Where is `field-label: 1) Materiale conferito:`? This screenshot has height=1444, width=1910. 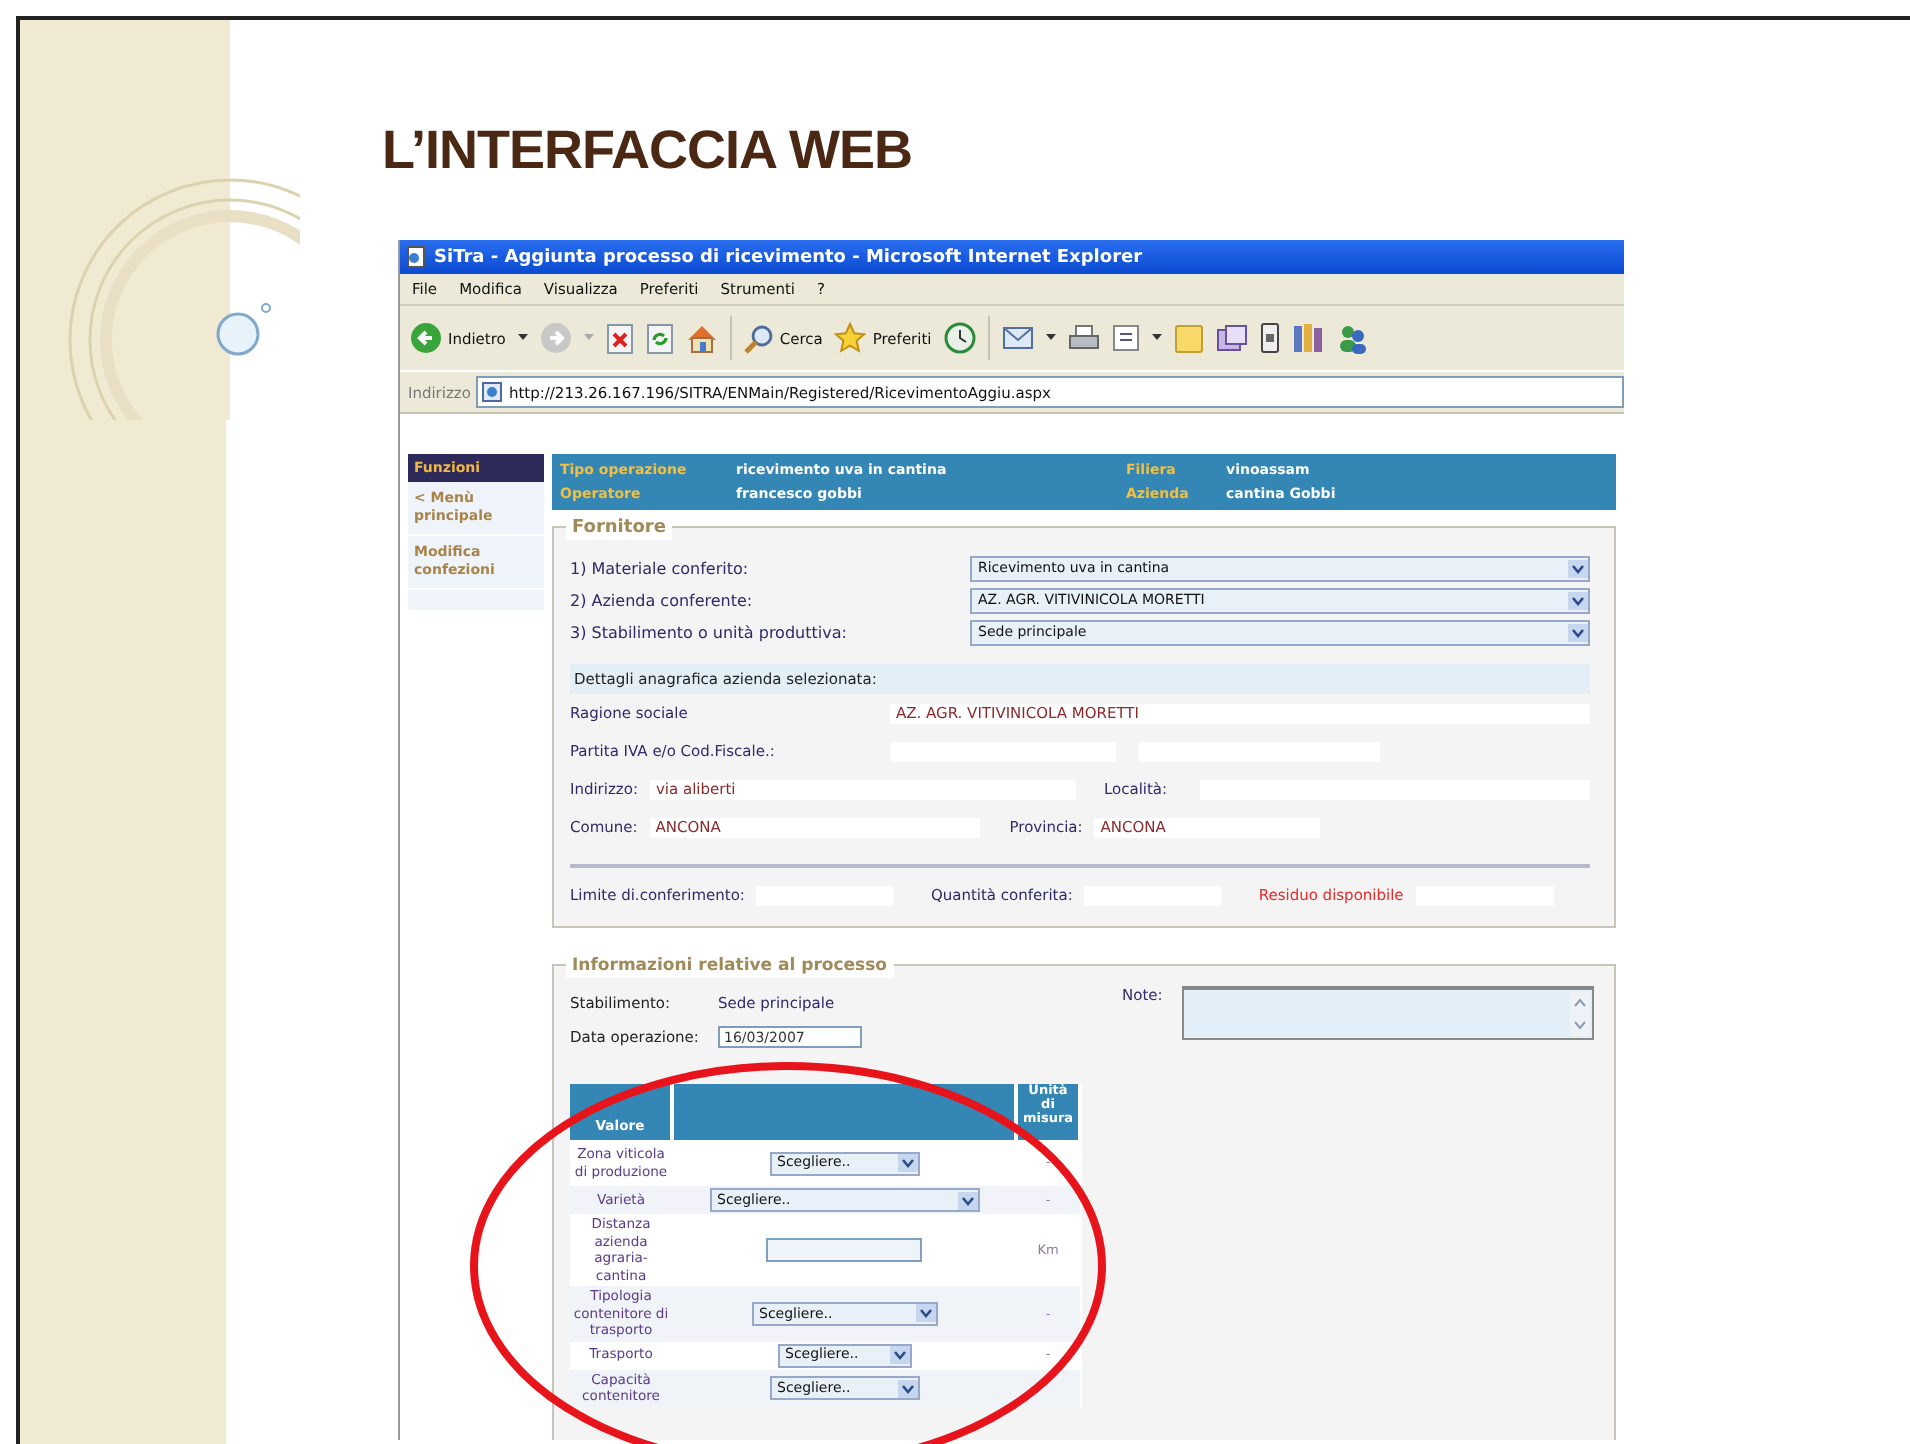
field-label: 1) Materiale conferito: is located at coordinates (660, 568).